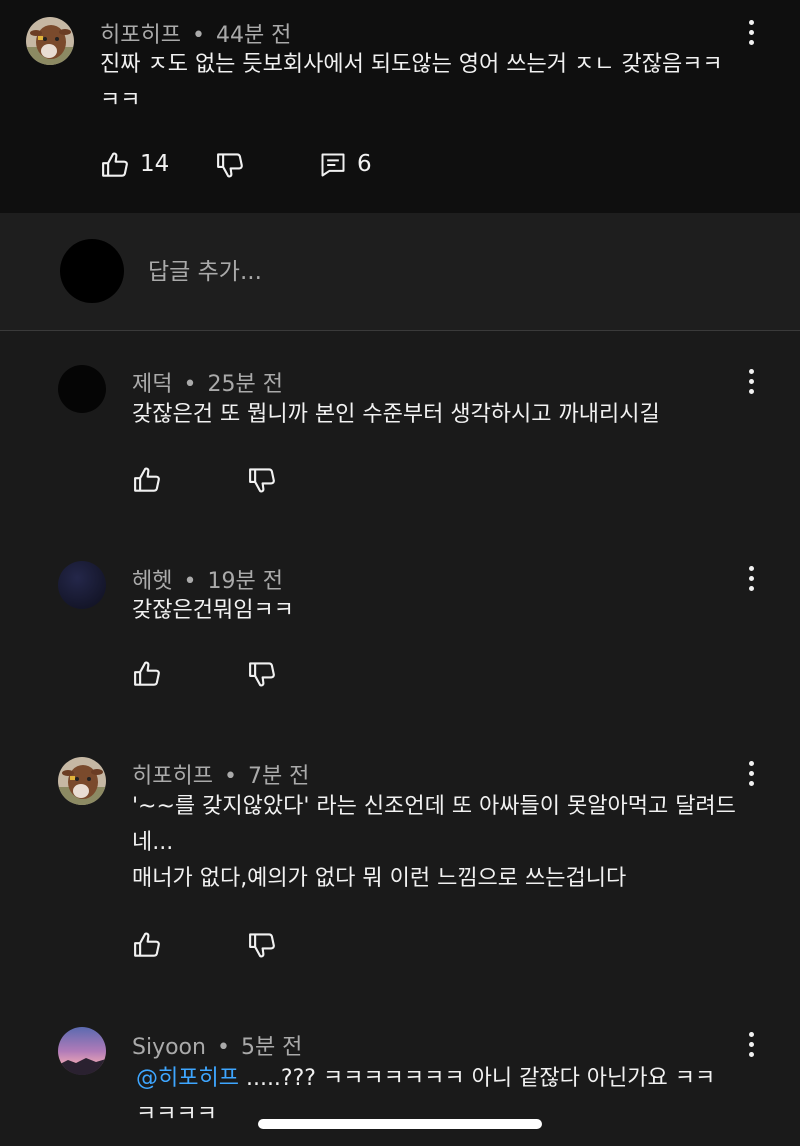 The height and width of the screenshot is (1146, 800). Describe the element at coordinates (364, 164) in the screenshot. I see `reply-count: 6` at that location.